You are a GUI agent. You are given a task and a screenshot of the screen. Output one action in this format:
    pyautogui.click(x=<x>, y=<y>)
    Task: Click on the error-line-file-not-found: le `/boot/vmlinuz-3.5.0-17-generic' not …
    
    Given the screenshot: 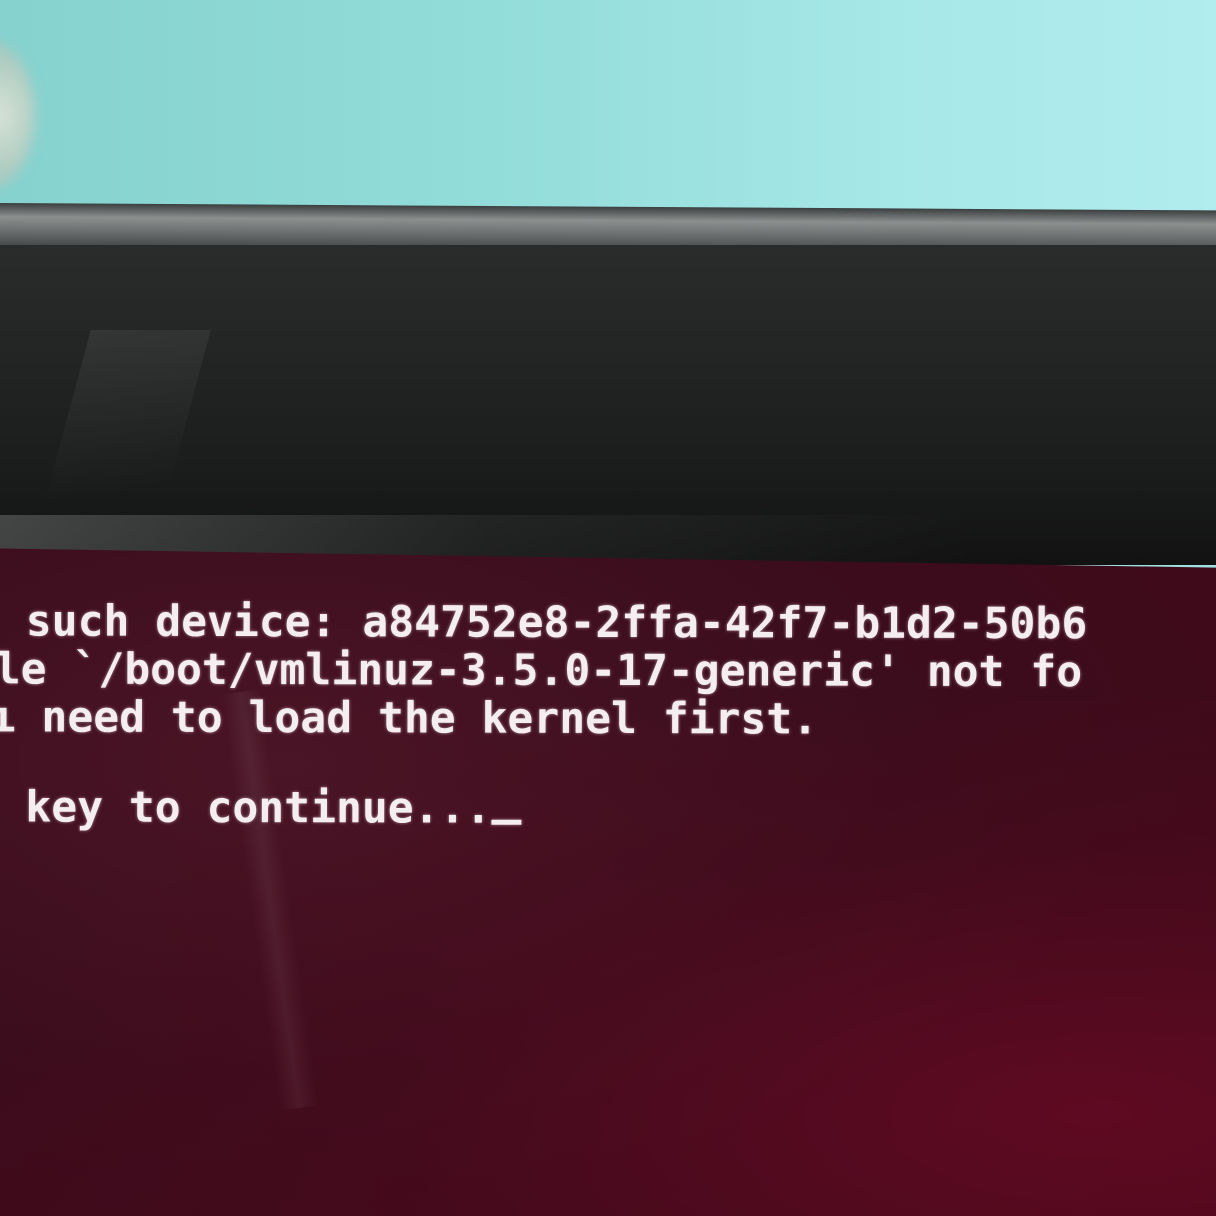 What is the action you would take?
    pyautogui.click(x=541, y=671)
    